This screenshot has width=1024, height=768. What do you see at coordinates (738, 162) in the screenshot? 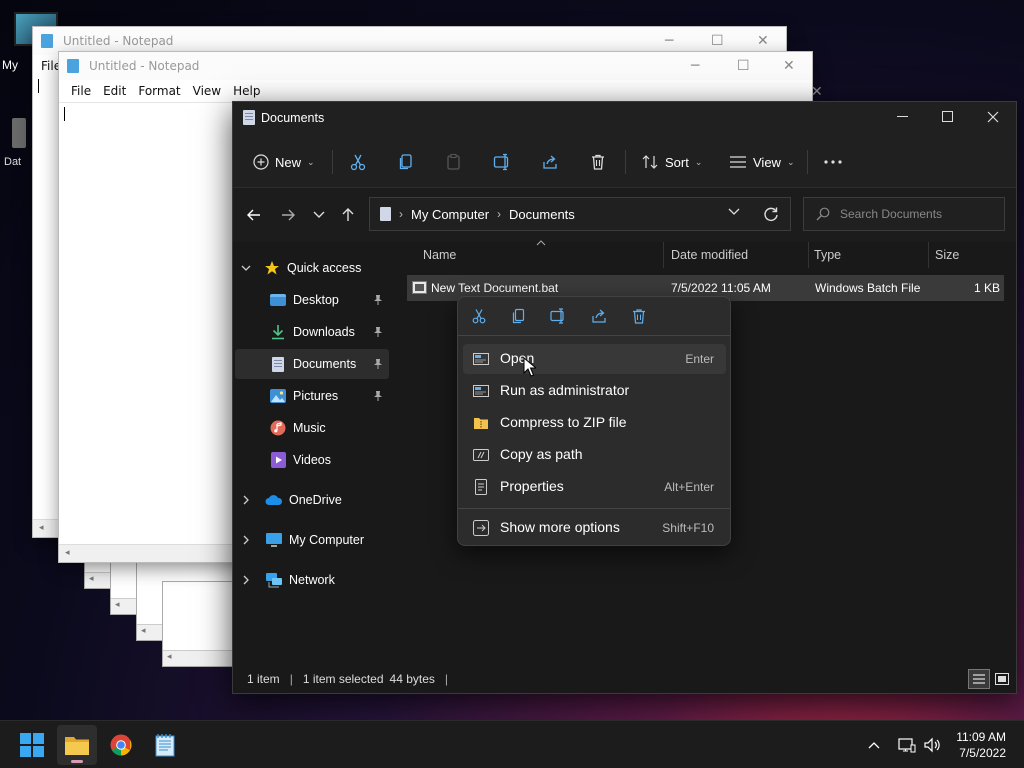
I see `view-list-icon` at bounding box center [738, 162].